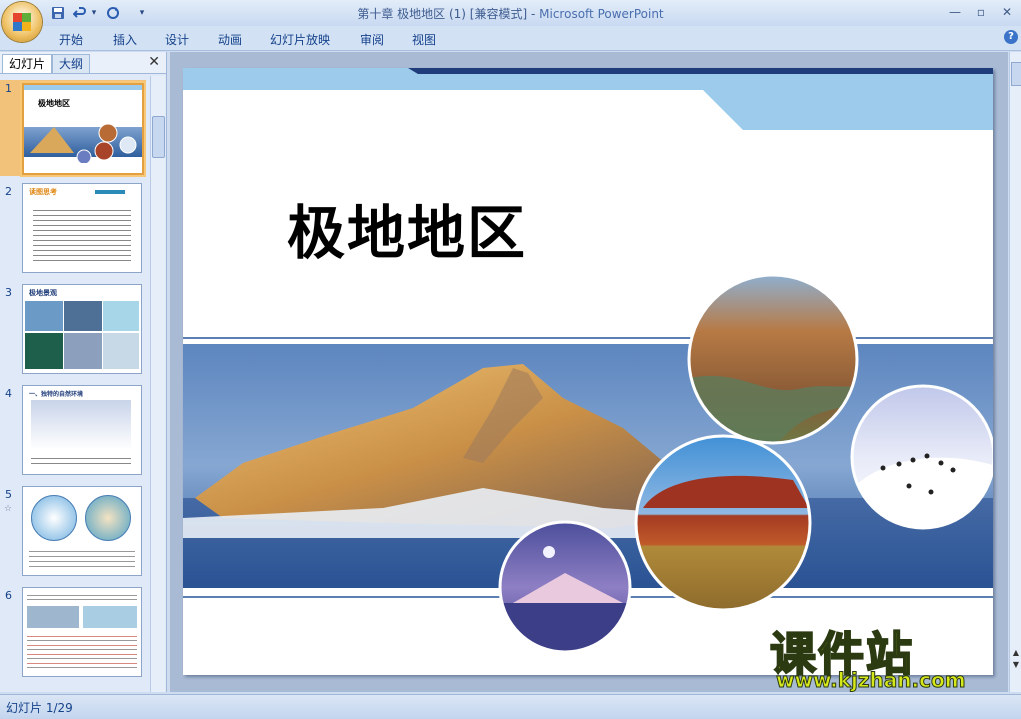  Describe the element at coordinates (8, 292) in the screenshot. I see `slide-number: 3` at that location.